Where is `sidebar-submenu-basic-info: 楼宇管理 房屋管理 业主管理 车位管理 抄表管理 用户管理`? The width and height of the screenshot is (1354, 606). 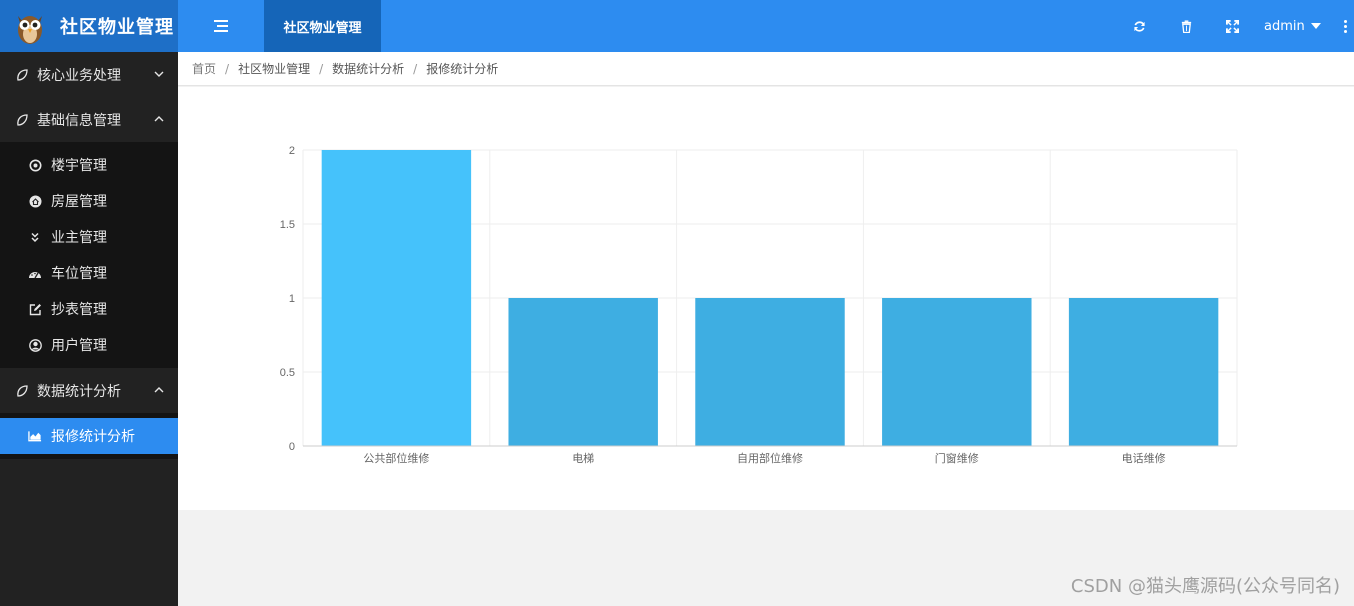
sidebar-submenu-basic-info: 楼宇管理 房屋管理 业主管理 车位管理 抄表管理 用户管理 is located at coordinates (89, 255).